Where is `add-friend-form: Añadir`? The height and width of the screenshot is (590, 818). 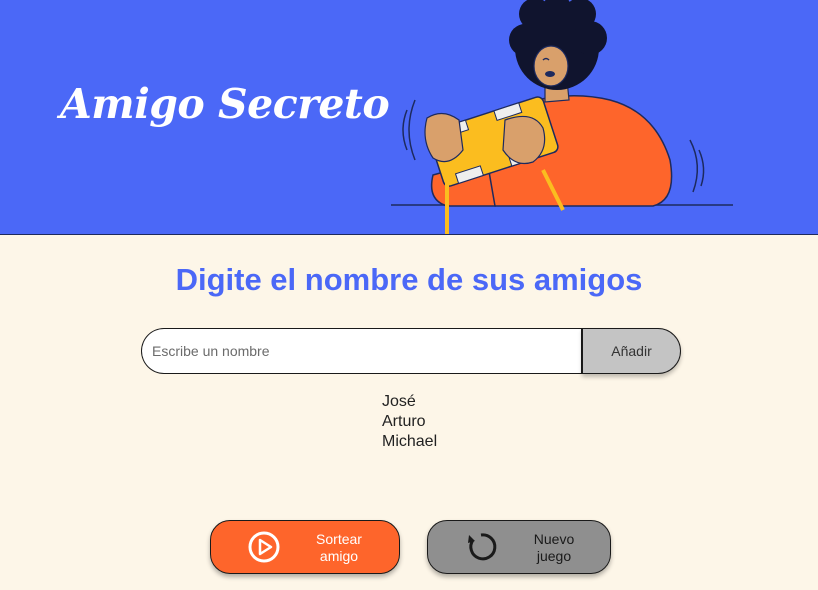 add-friend-form: Añadir is located at coordinates (411, 351).